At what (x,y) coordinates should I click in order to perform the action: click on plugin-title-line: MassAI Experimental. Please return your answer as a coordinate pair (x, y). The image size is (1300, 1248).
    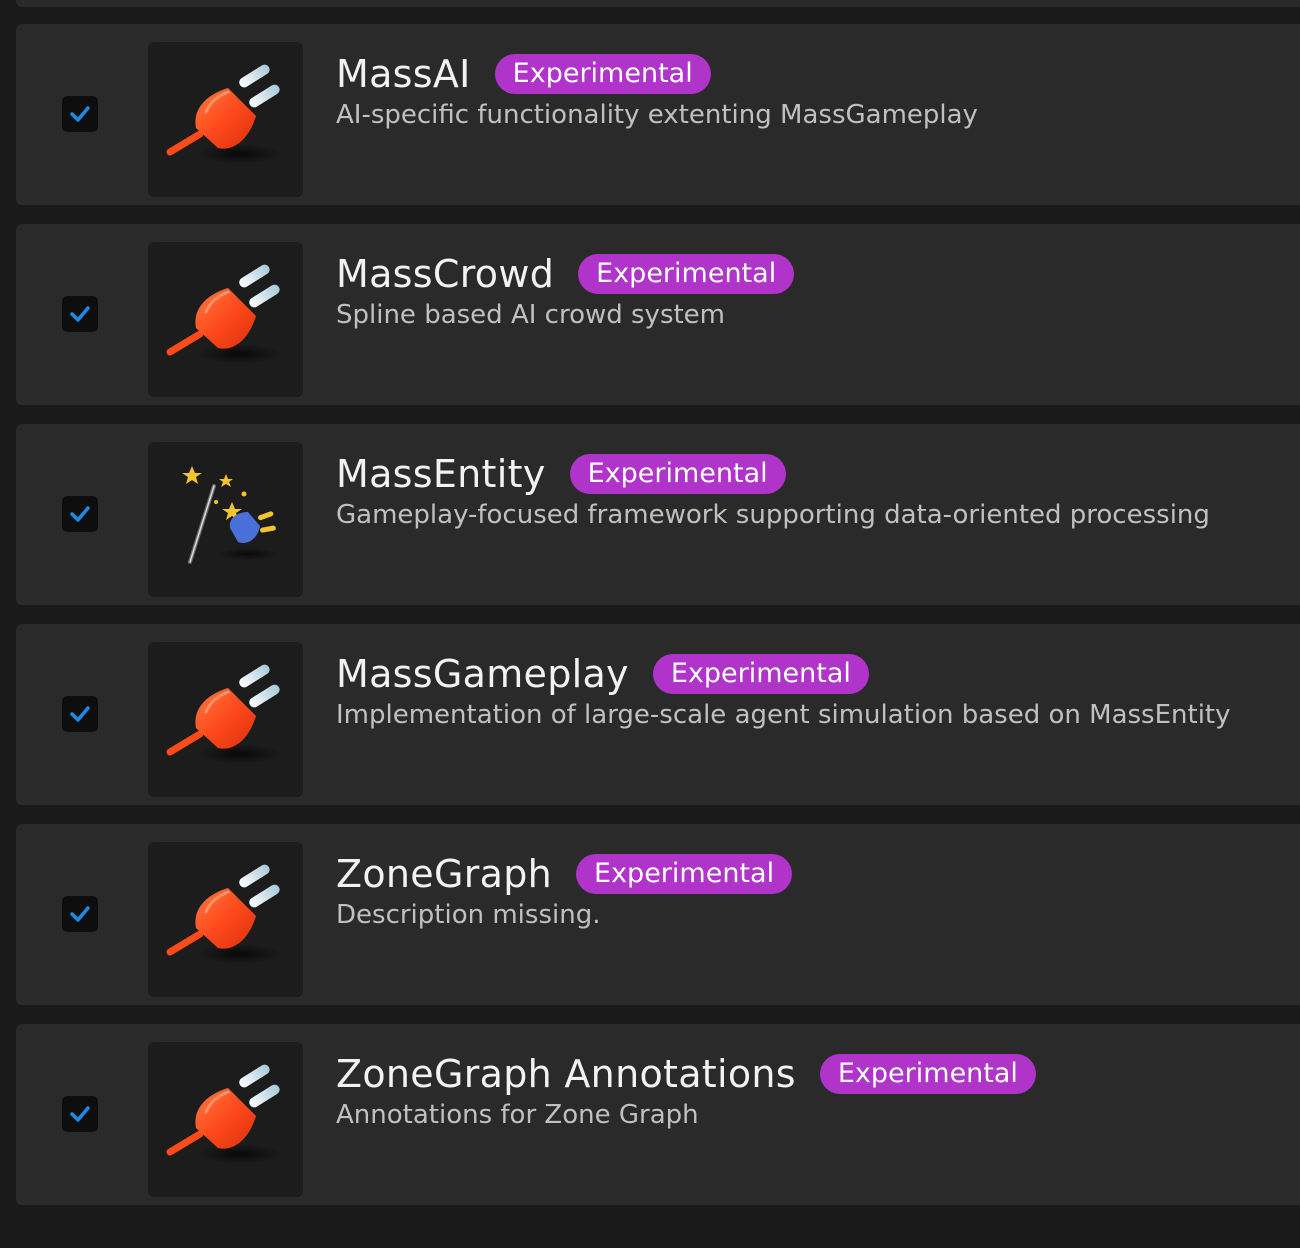
    Looking at the image, I should click on (523, 74).